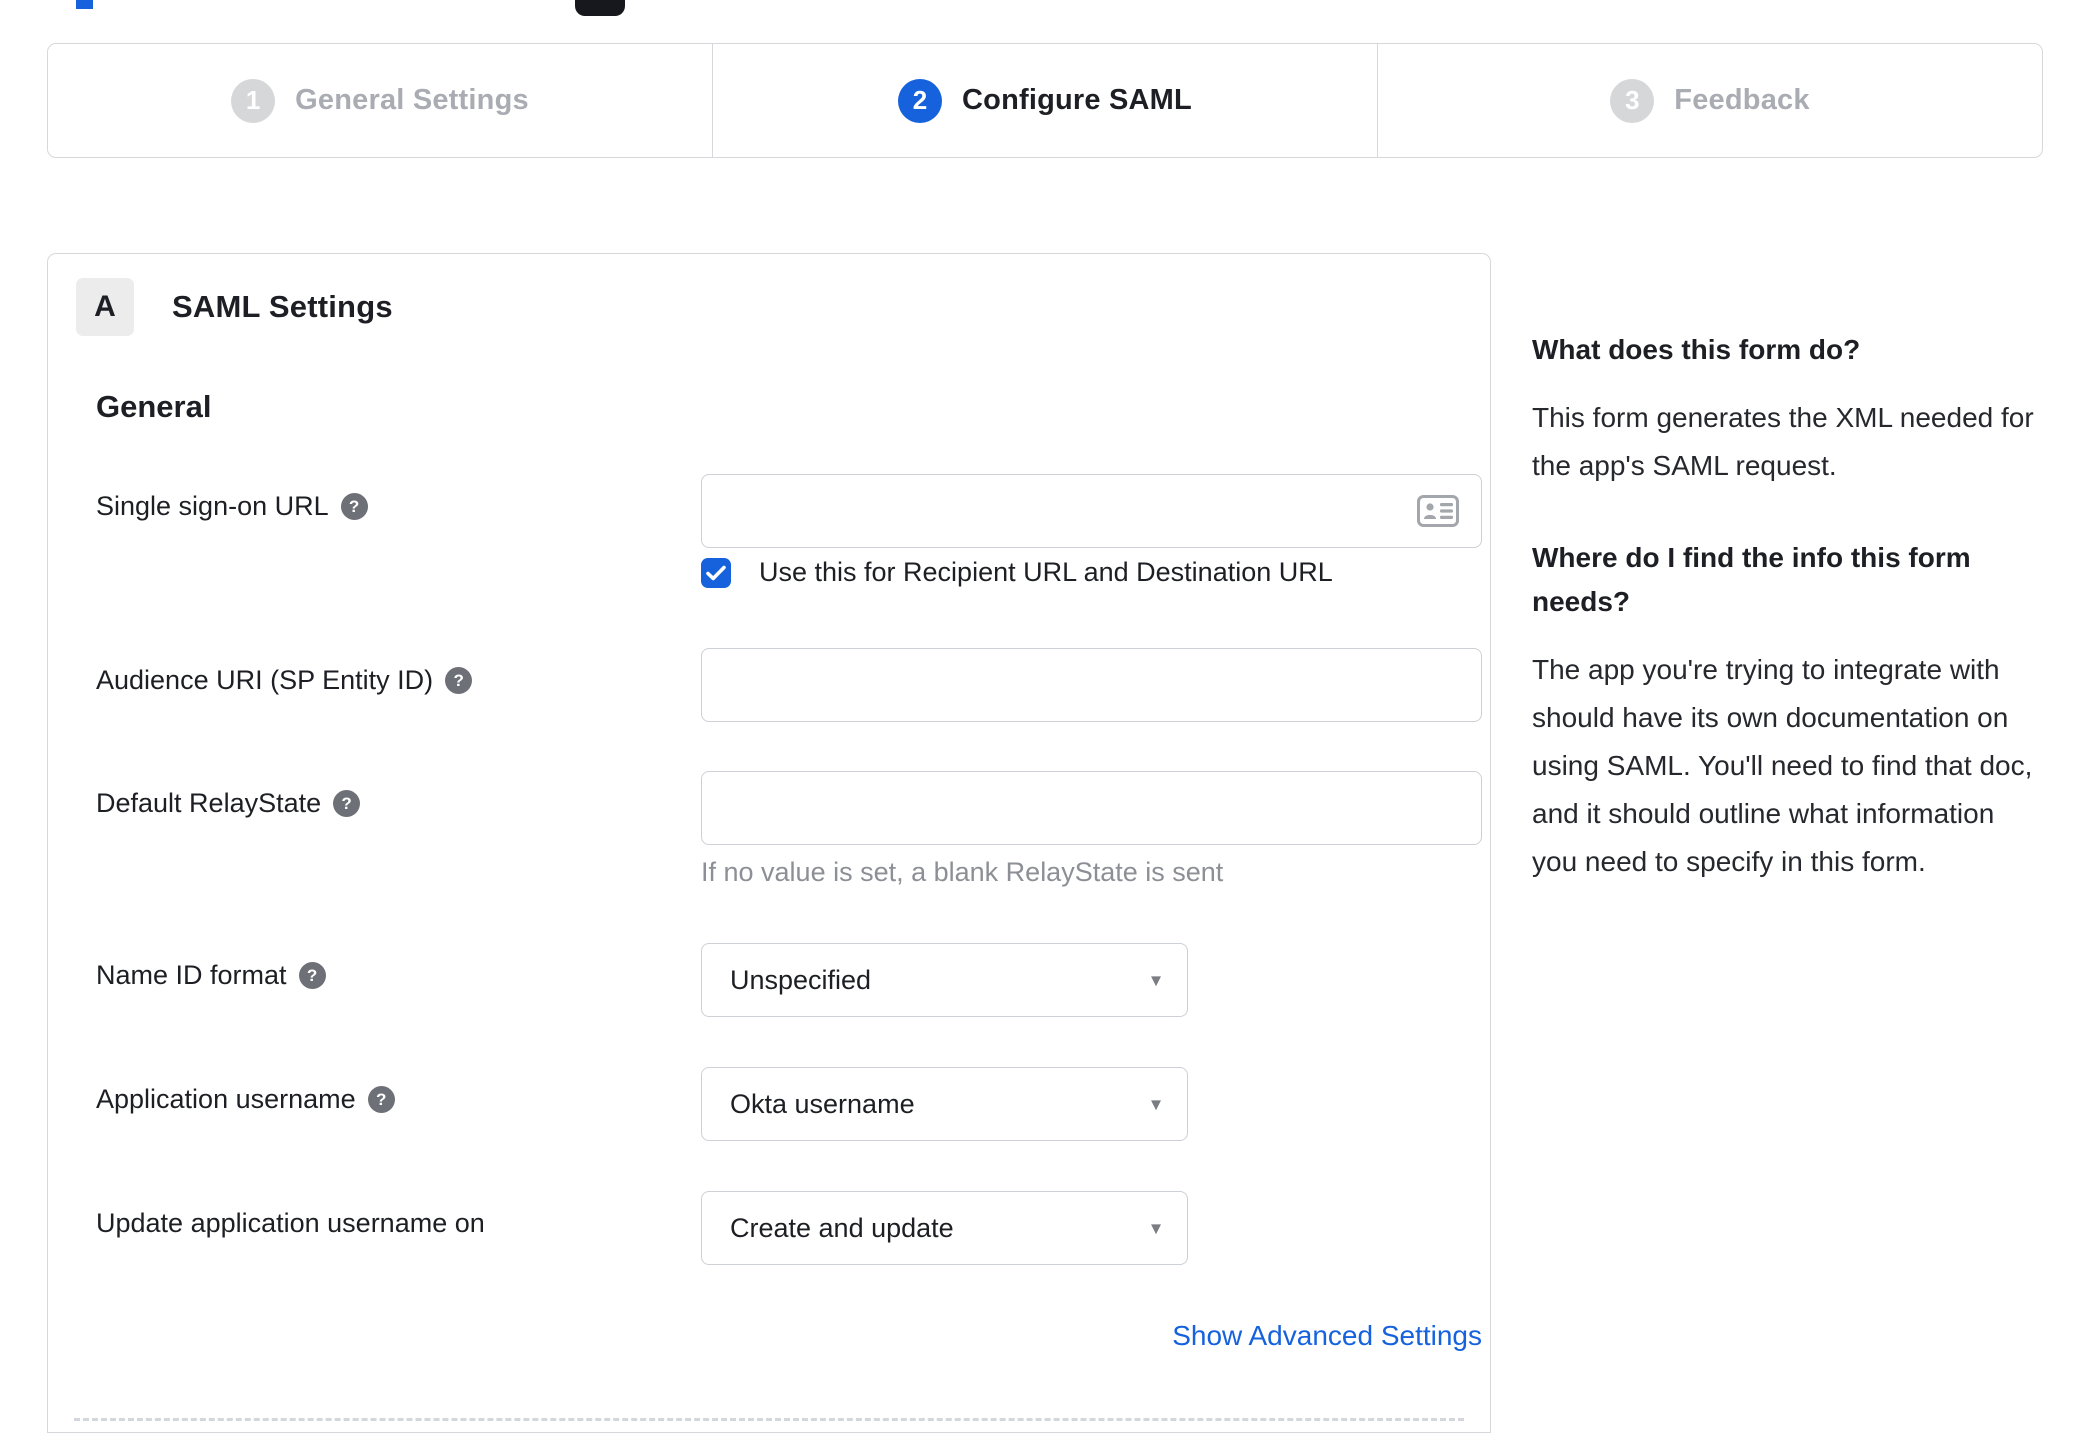 Image resolution: width=2092 pixels, height=1433 pixels. I want to click on general-group-heading: General, so click(154, 406).